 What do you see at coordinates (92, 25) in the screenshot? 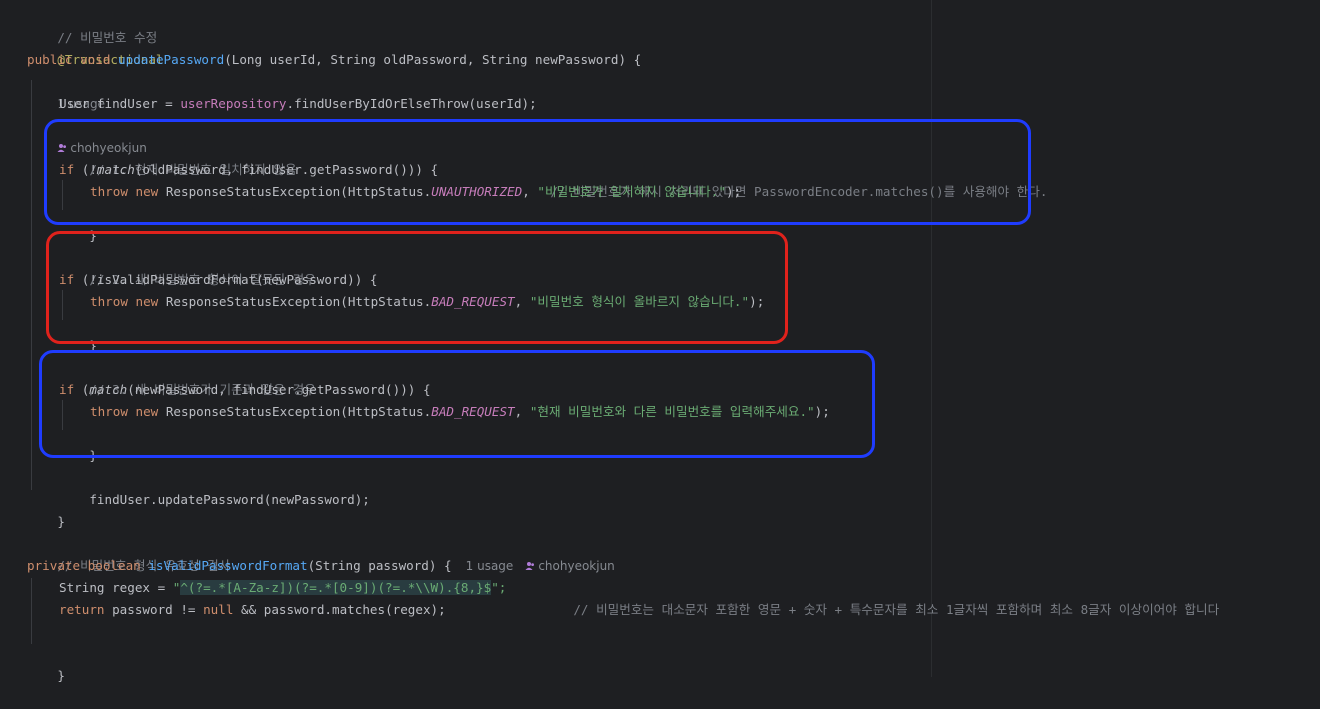
I see `code-line: // 비밀번호 수정` at bounding box center [92, 25].